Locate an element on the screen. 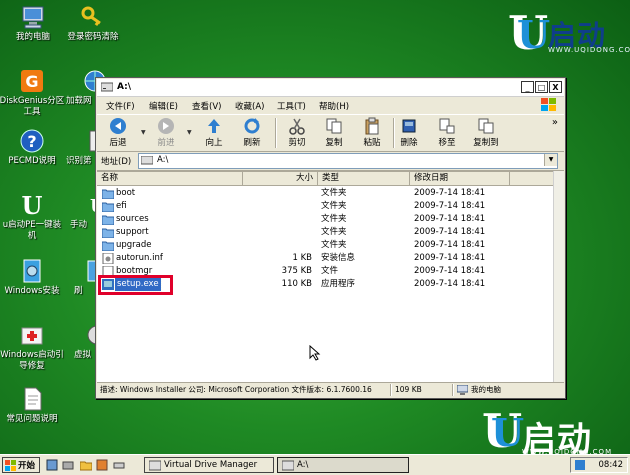 The image size is (630, 475). menu-tools: 工具(T) is located at coordinates (291, 106).